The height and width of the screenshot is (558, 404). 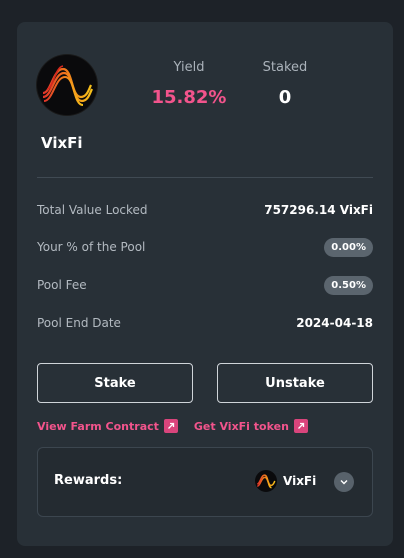 I want to click on detail-row-tvl: Total Value Locked 757296.14 VixFi, so click(x=205, y=210).